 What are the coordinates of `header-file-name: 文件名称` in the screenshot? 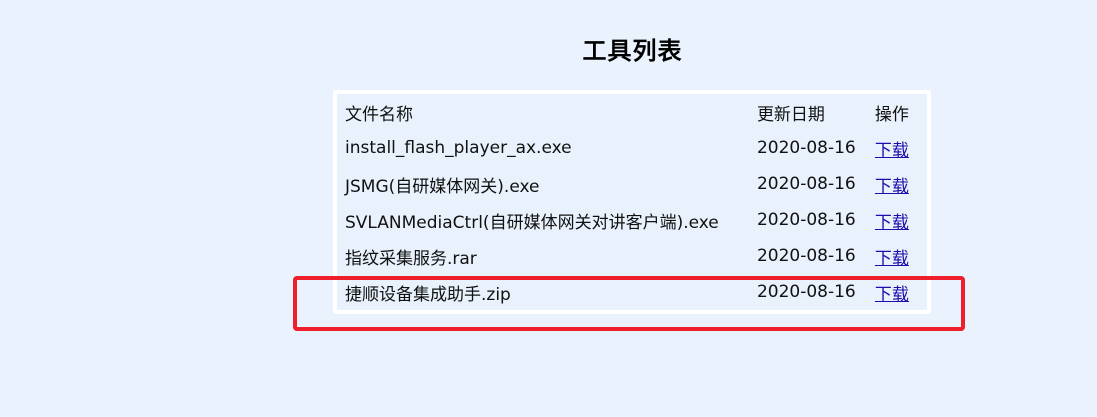 It's located at (379, 114).